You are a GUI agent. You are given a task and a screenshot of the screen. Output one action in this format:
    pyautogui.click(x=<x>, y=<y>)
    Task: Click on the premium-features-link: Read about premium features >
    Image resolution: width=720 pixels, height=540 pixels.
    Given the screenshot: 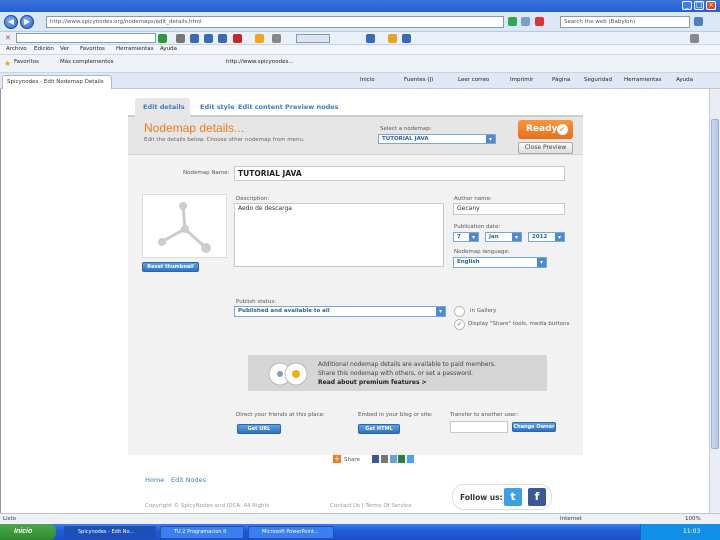 What is the action you would take?
    pyautogui.click(x=372, y=382)
    